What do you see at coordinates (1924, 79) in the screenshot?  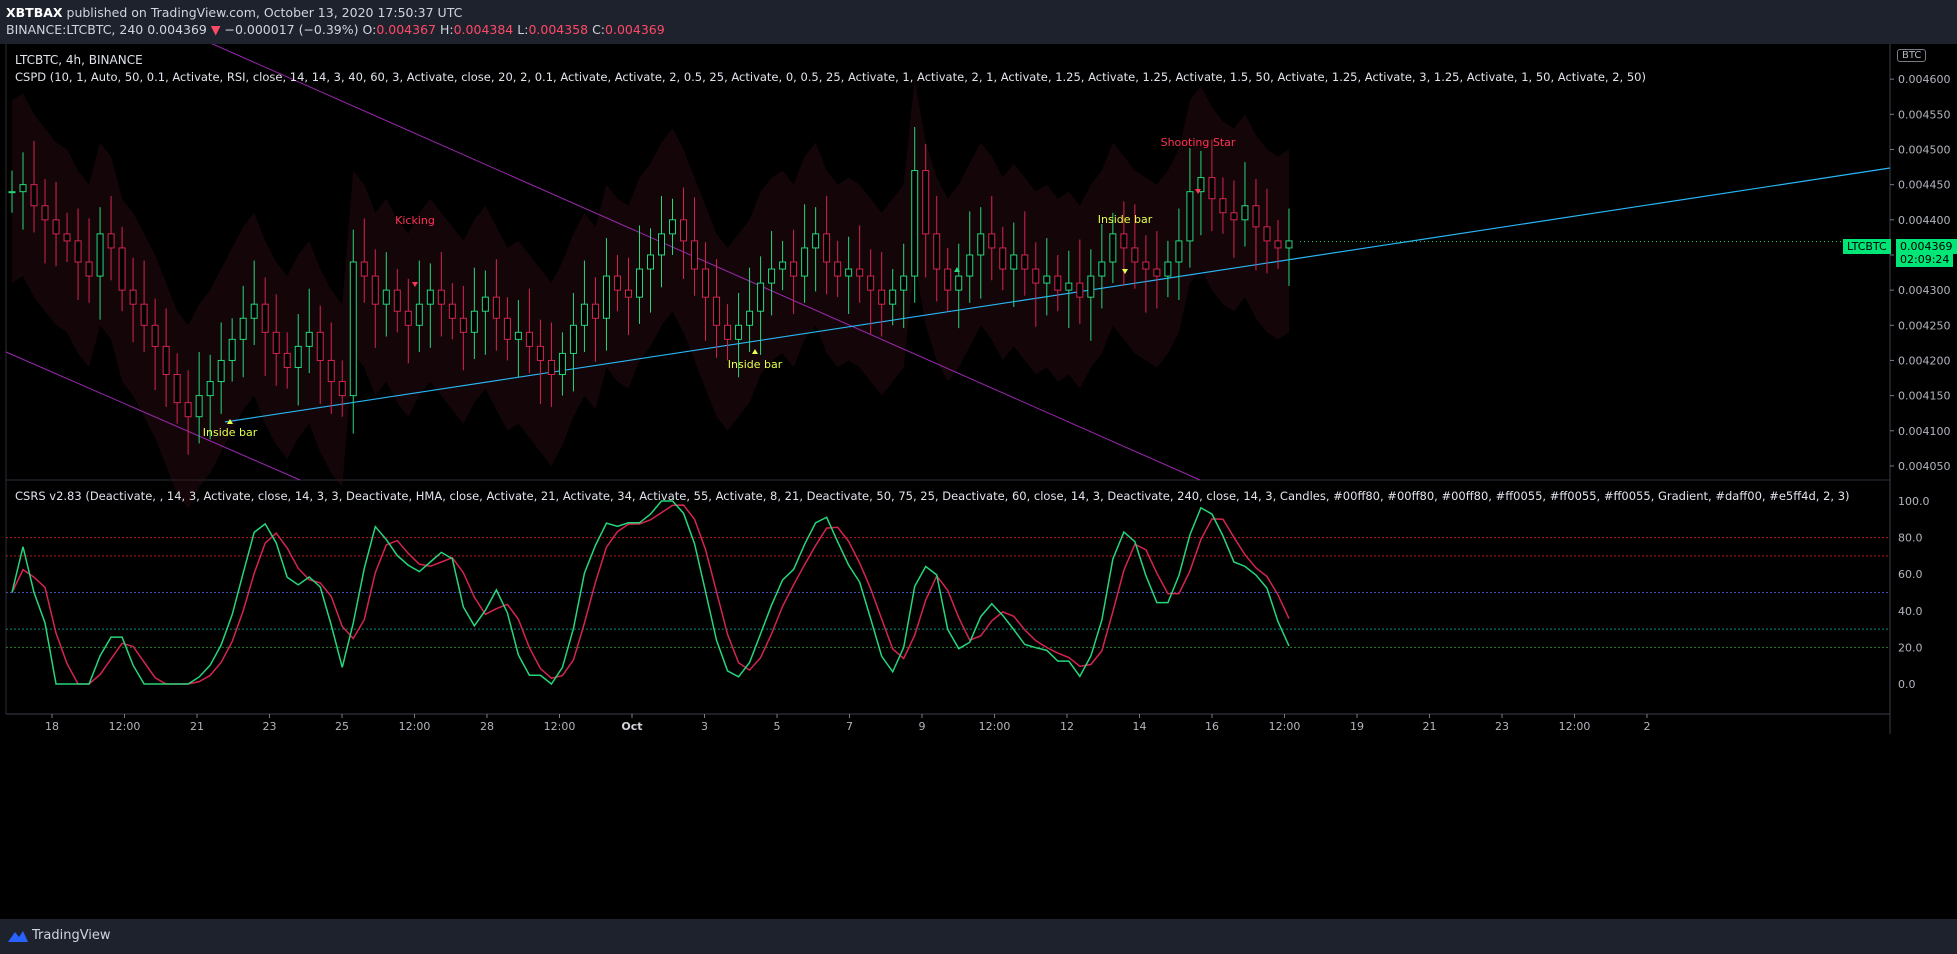 I see `price-tick-label: 0.004600` at bounding box center [1924, 79].